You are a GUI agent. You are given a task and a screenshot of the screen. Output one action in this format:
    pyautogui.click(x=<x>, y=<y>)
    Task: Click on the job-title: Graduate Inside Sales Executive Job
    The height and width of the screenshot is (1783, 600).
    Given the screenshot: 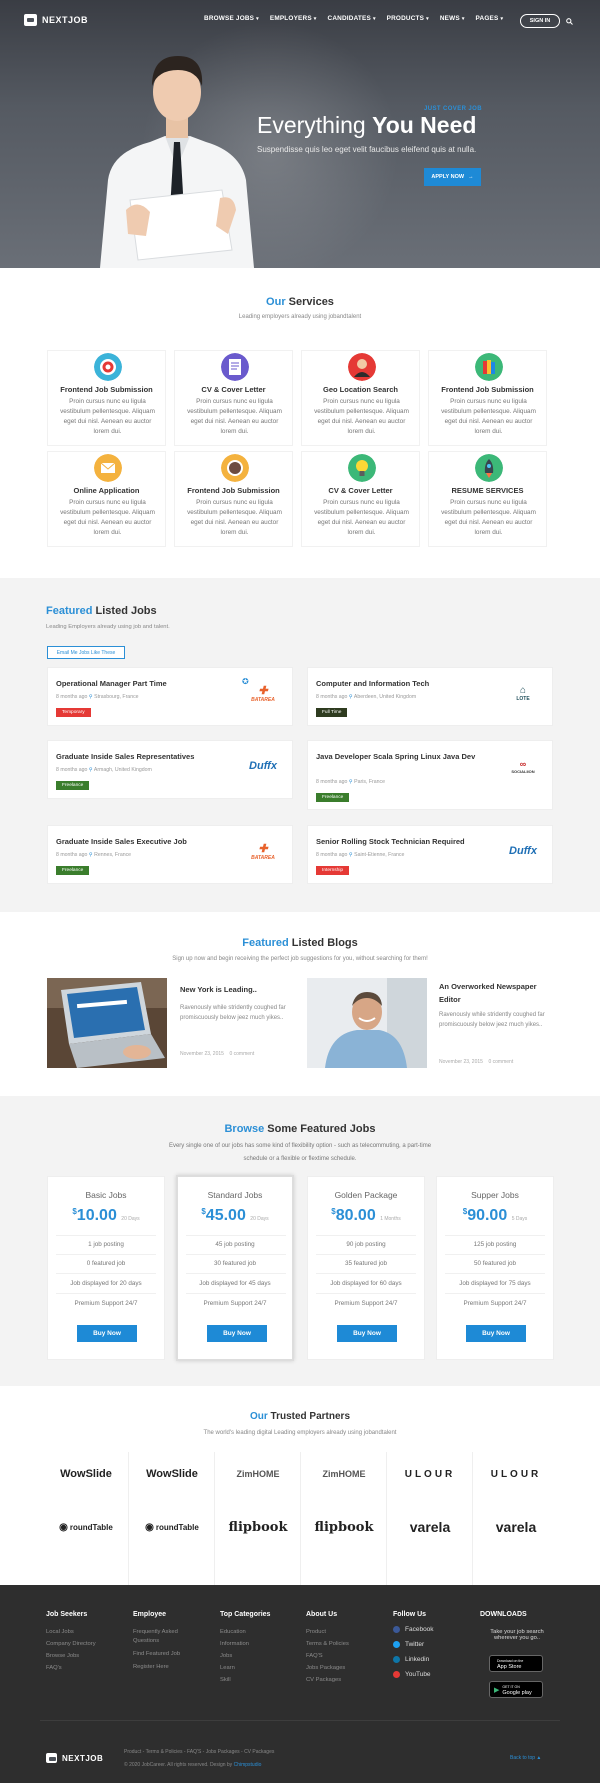 What is the action you would take?
    pyautogui.click(x=146, y=841)
    